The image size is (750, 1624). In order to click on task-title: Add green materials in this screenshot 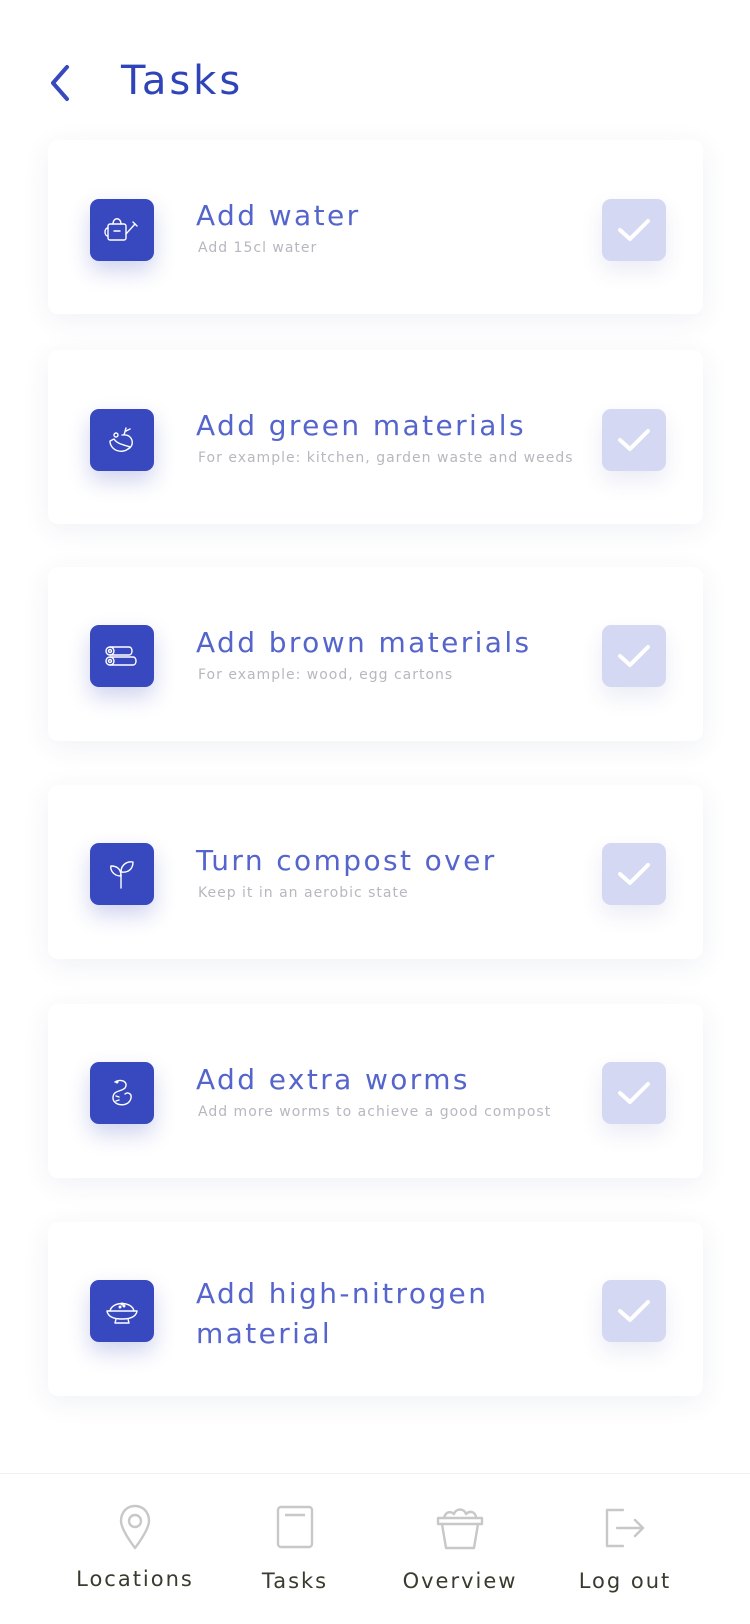, I will do `click(361, 425)`.